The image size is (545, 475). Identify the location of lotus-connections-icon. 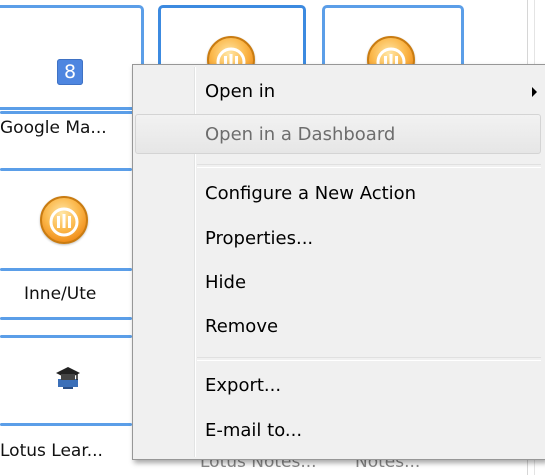
(64, 220).